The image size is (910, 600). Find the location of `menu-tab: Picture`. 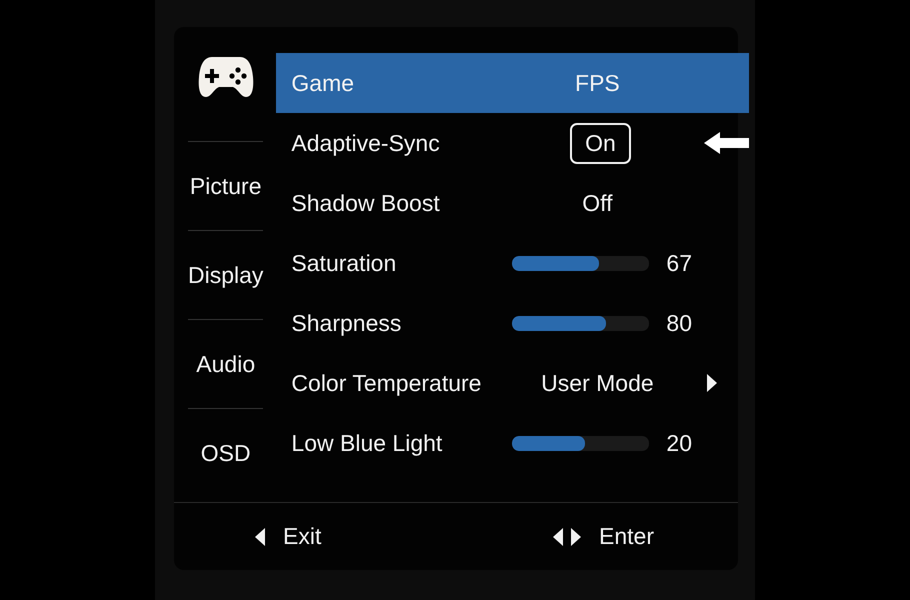

menu-tab: Picture is located at coordinates (226, 186).